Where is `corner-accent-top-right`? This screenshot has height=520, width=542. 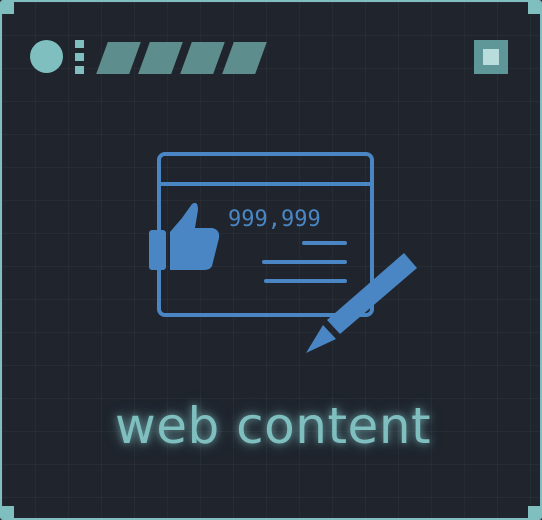 corner-accent-top-right is located at coordinates (534, 8).